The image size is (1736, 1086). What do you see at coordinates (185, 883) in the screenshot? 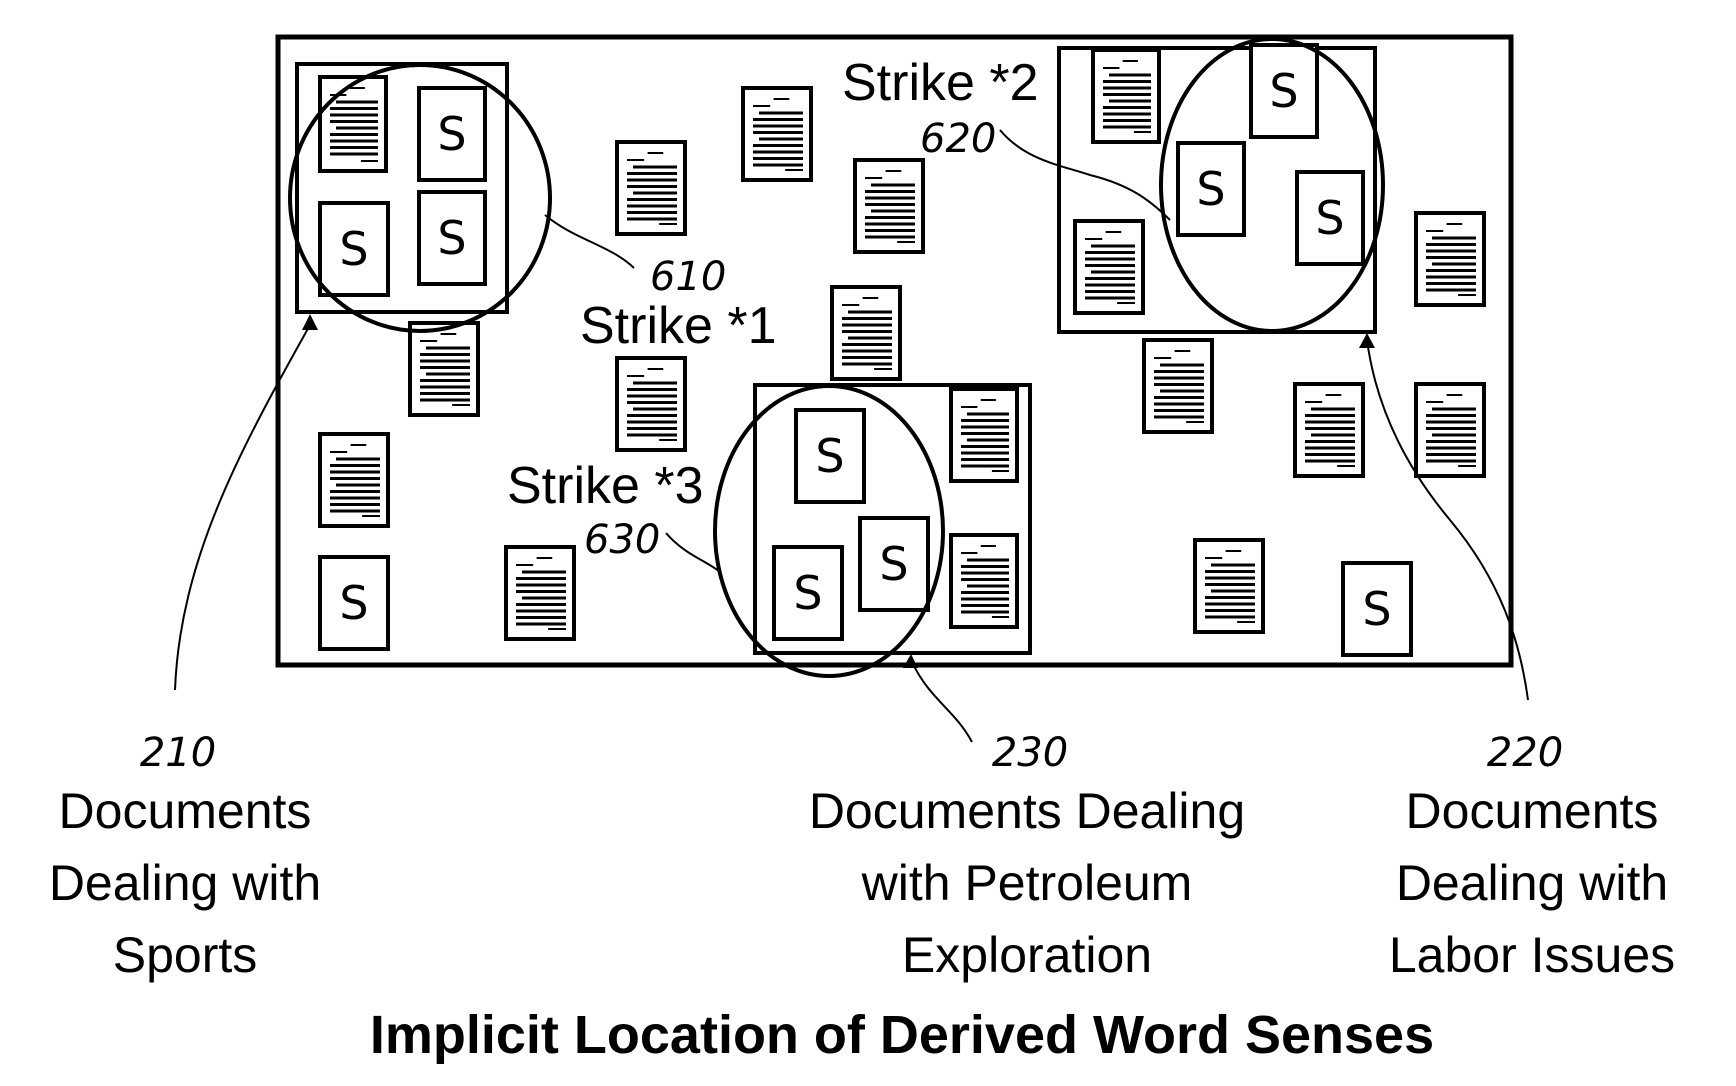
I see `group-sports-line-2: Dealing with` at bounding box center [185, 883].